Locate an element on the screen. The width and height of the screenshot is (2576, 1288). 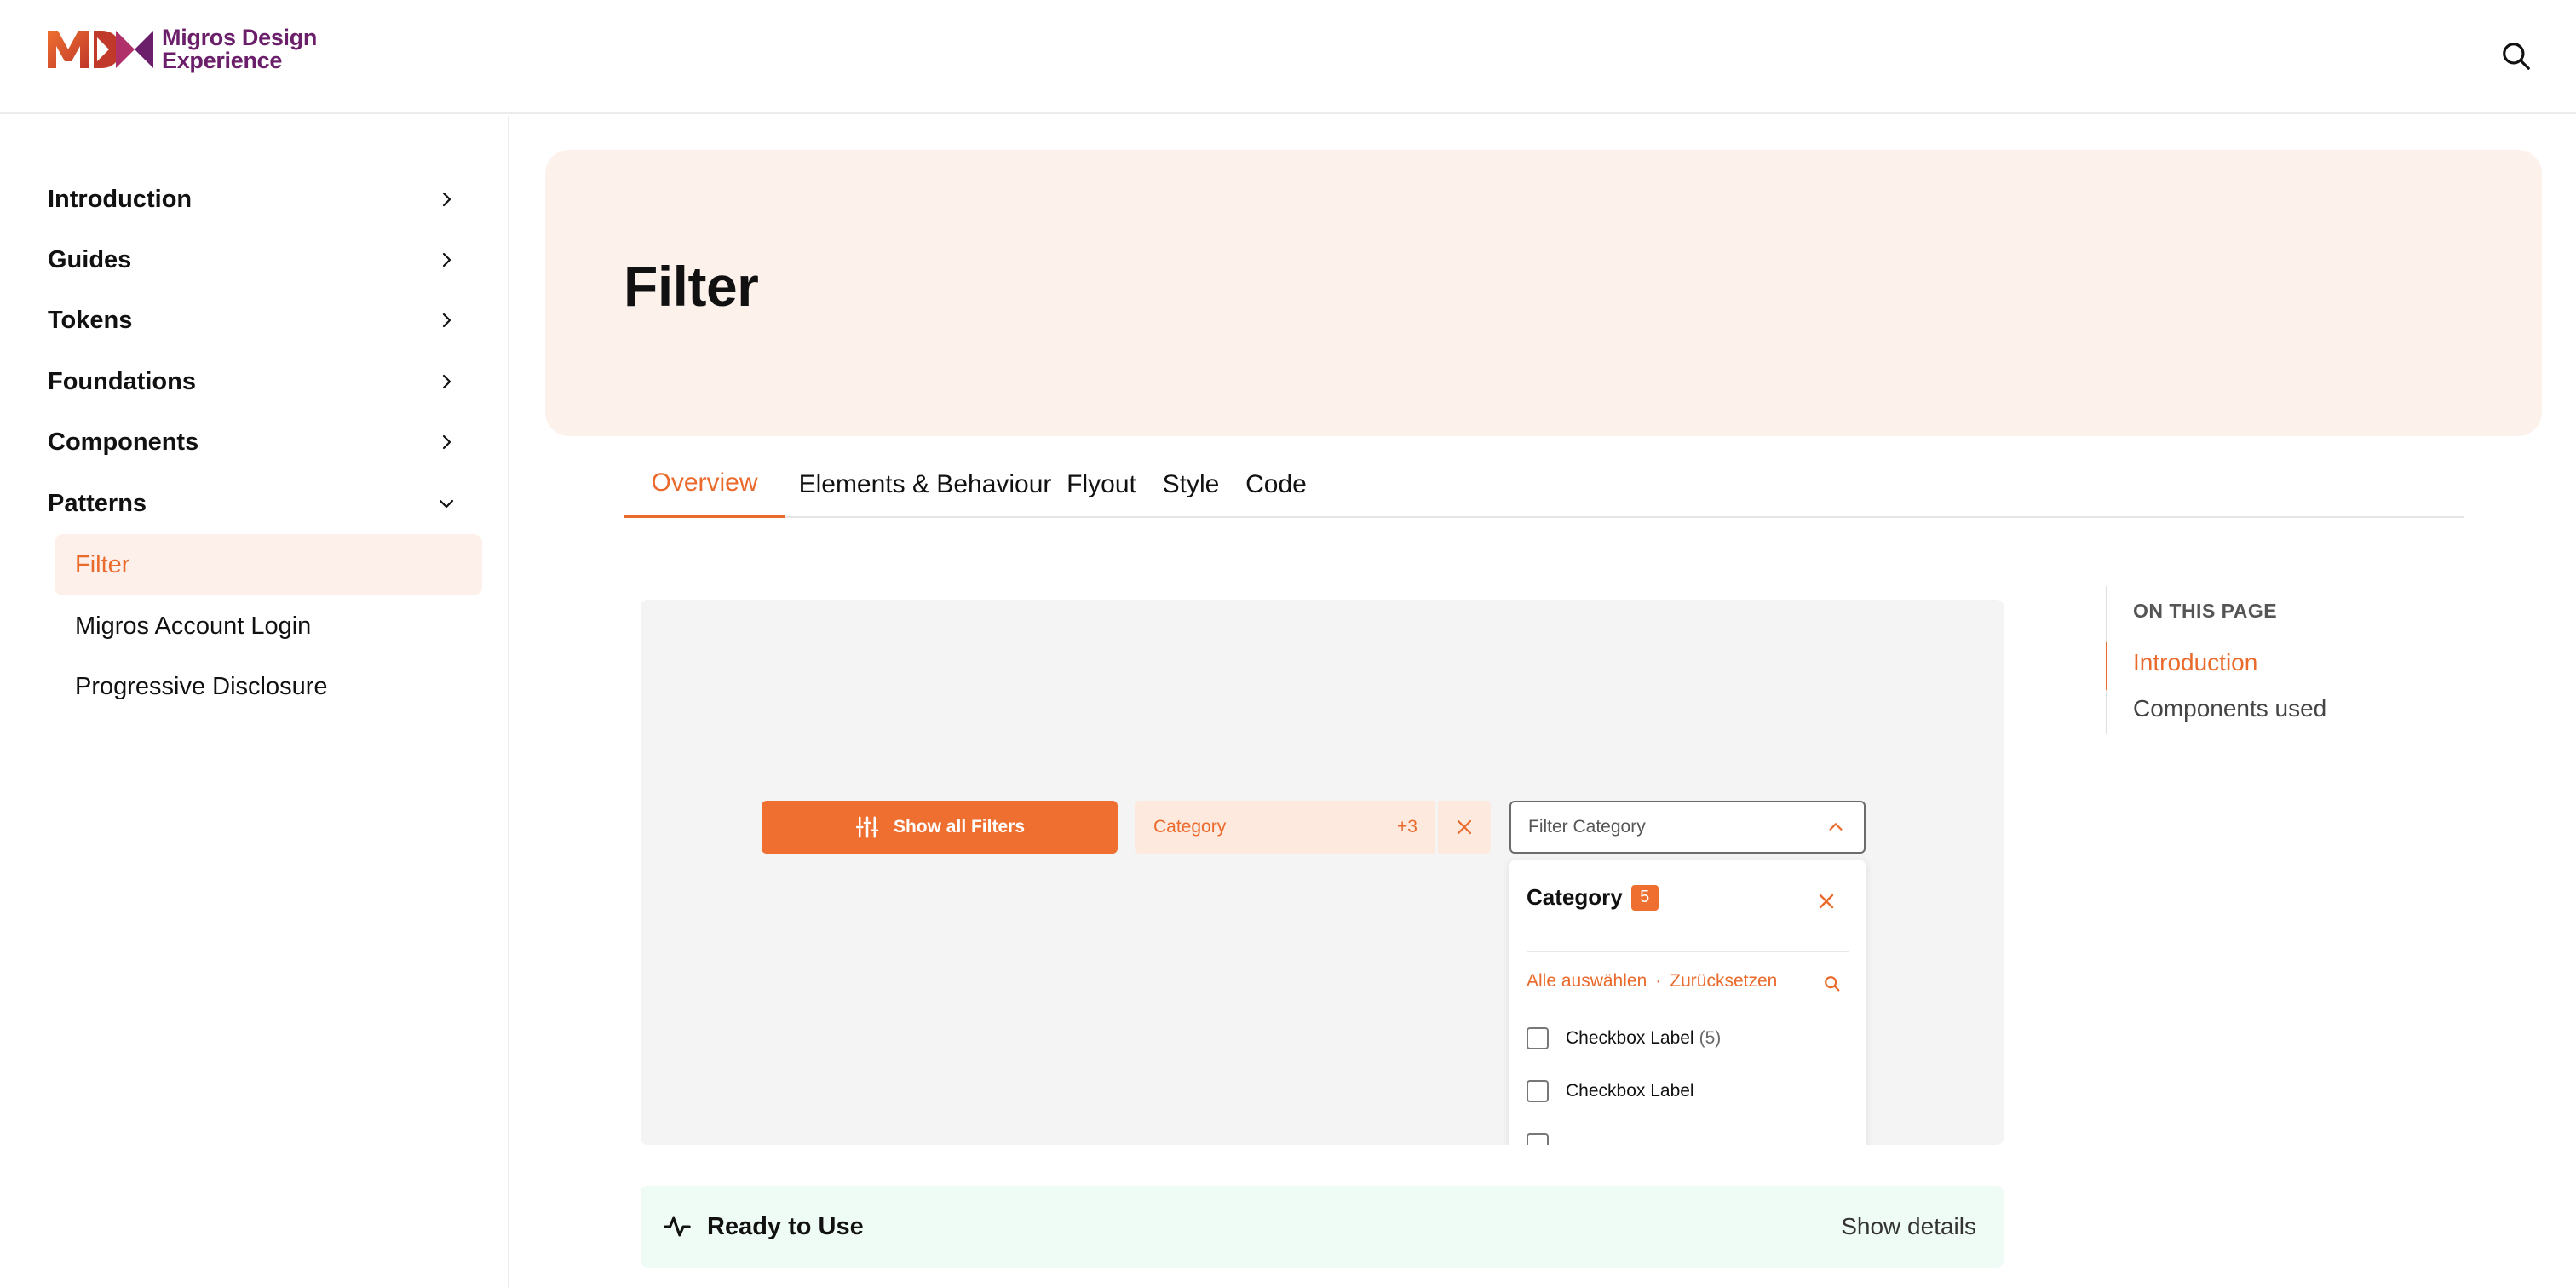
flyout-count-badge: 5 is located at coordinates (1645, 898).